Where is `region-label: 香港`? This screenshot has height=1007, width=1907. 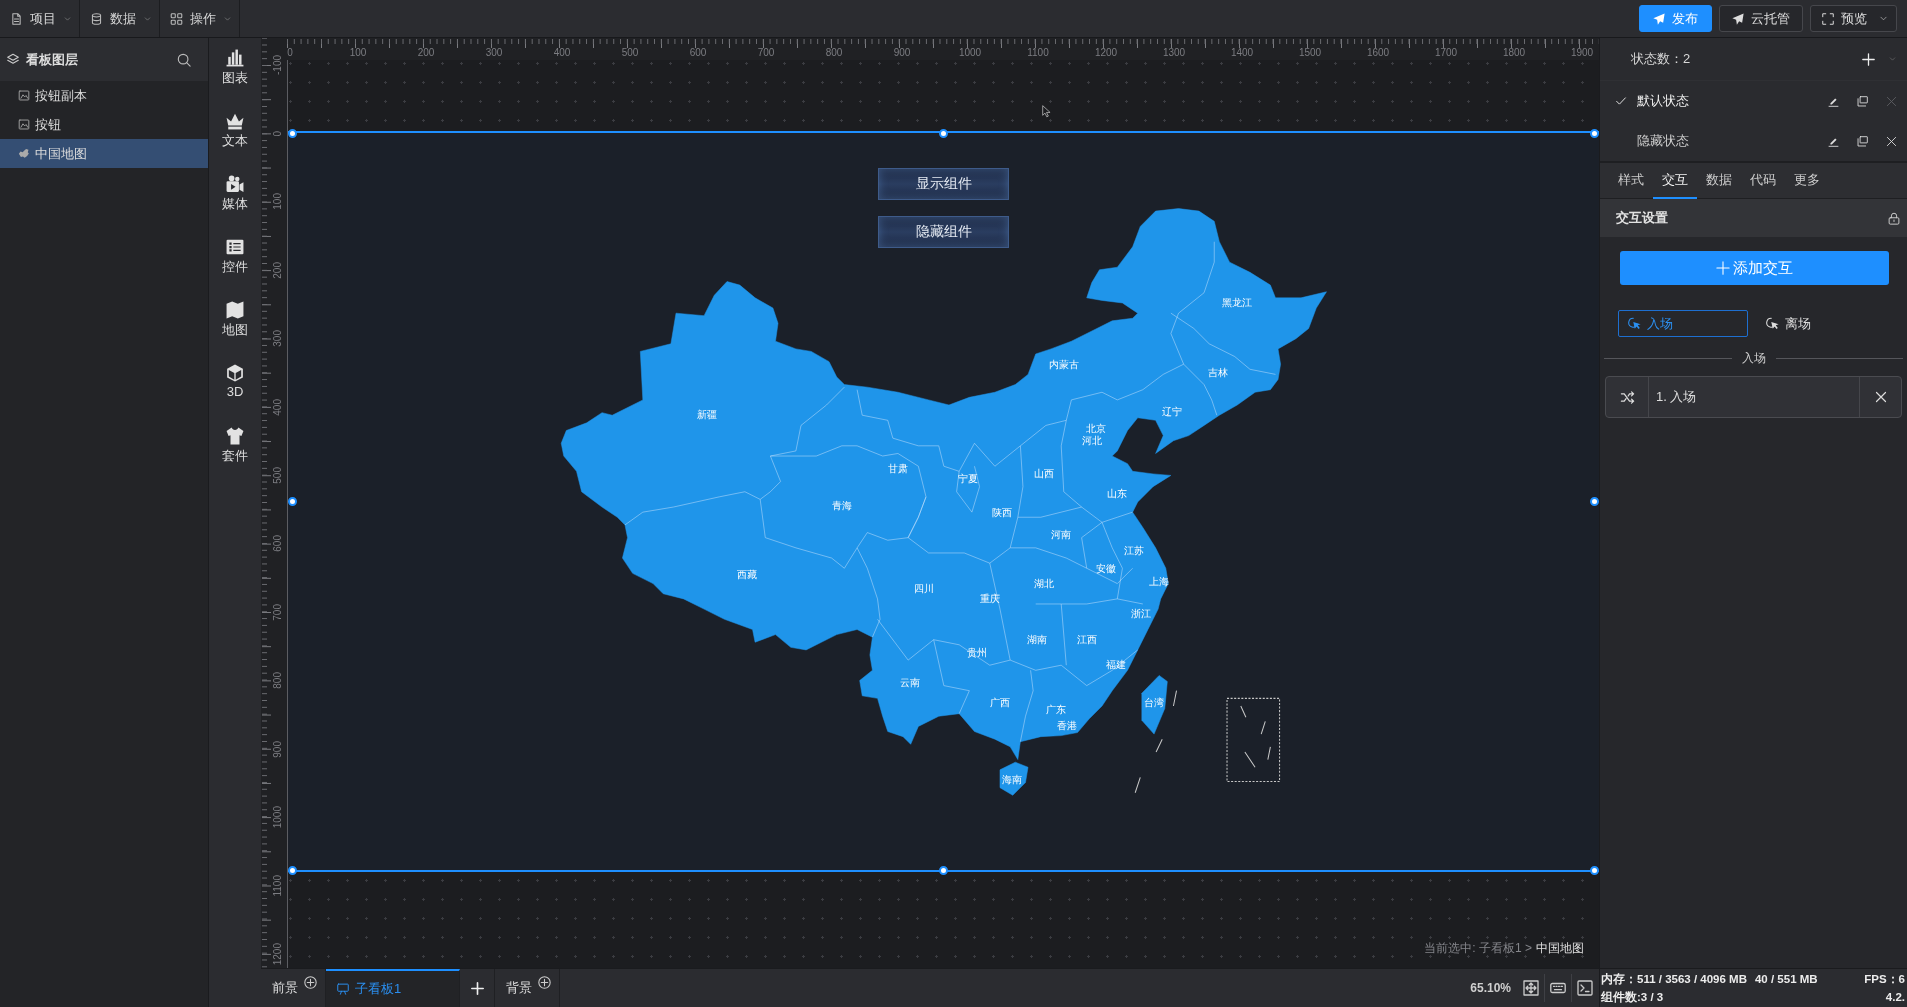
region-label: 香港 is located at coordinates (1067, 726).